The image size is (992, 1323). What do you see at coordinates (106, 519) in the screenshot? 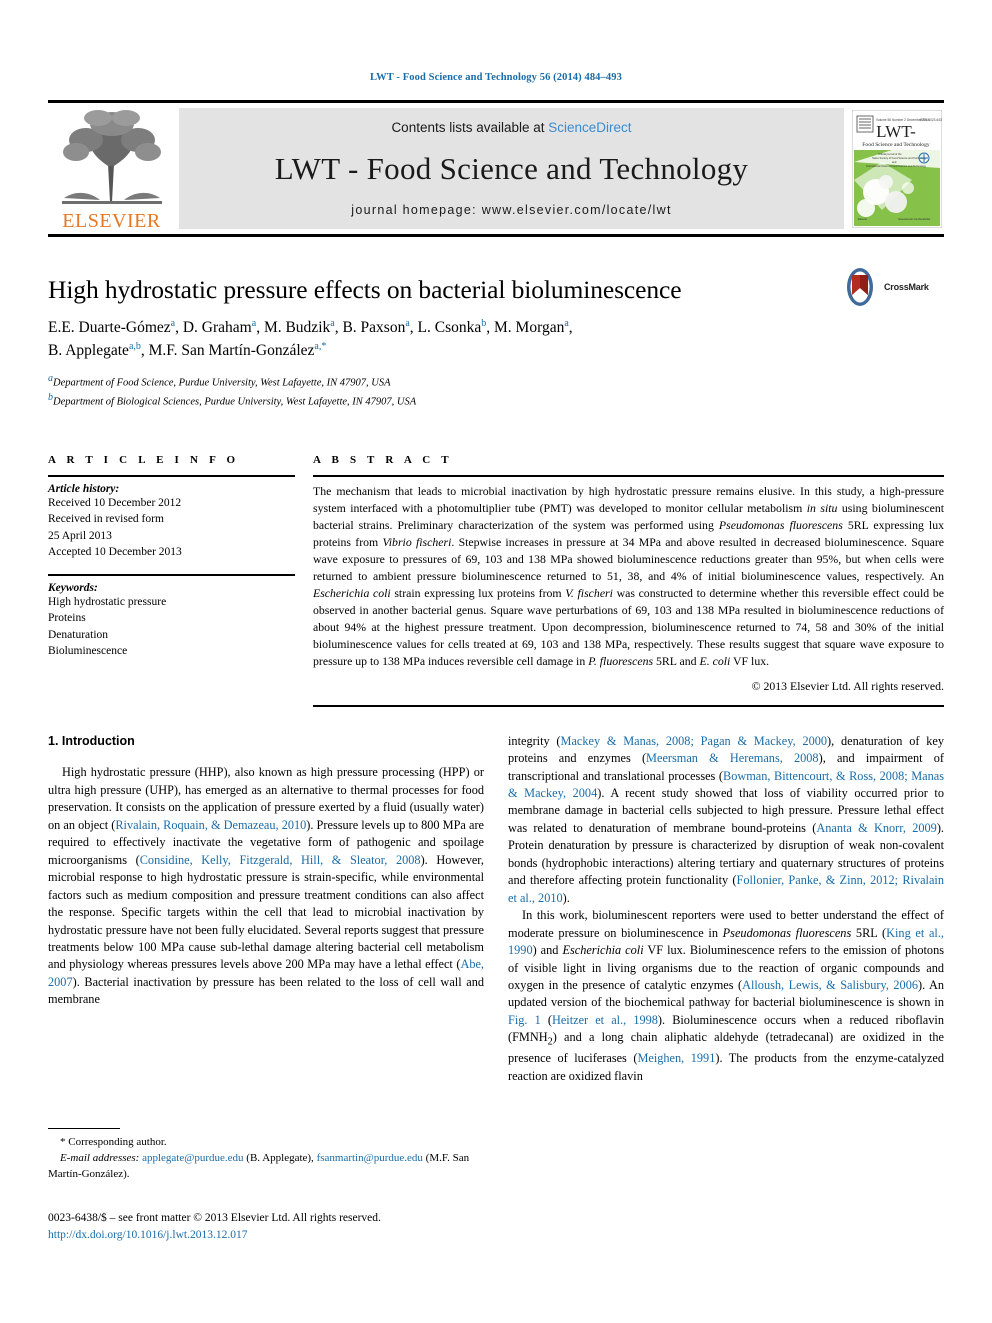
I see `article-history-item: Received in revised form` at bounding box center [106, 519].